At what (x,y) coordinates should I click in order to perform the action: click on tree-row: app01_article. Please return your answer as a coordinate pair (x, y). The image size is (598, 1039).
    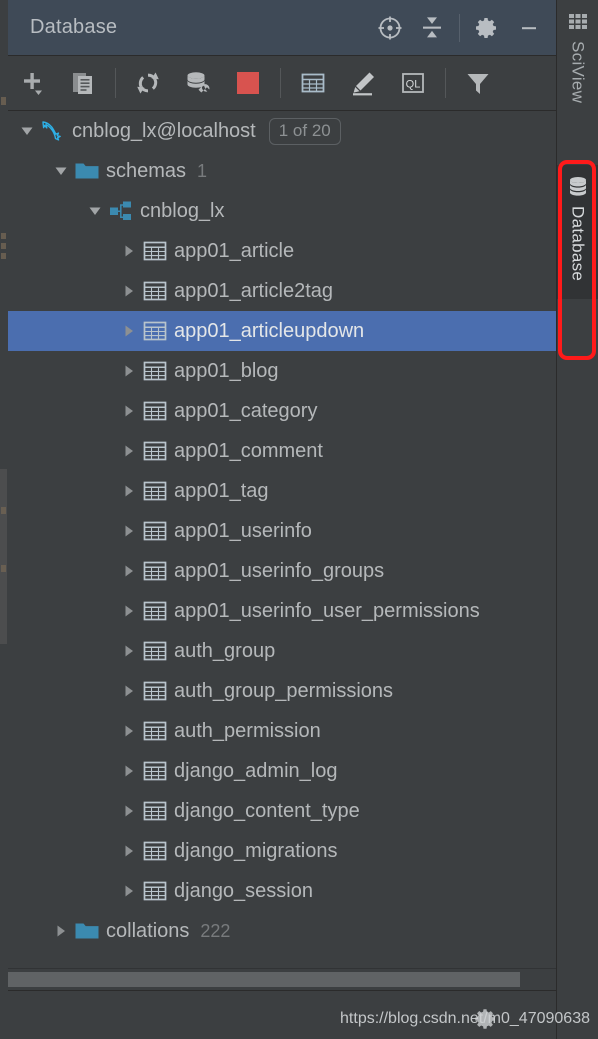
    Looking at the image, I should click on (282, 251).